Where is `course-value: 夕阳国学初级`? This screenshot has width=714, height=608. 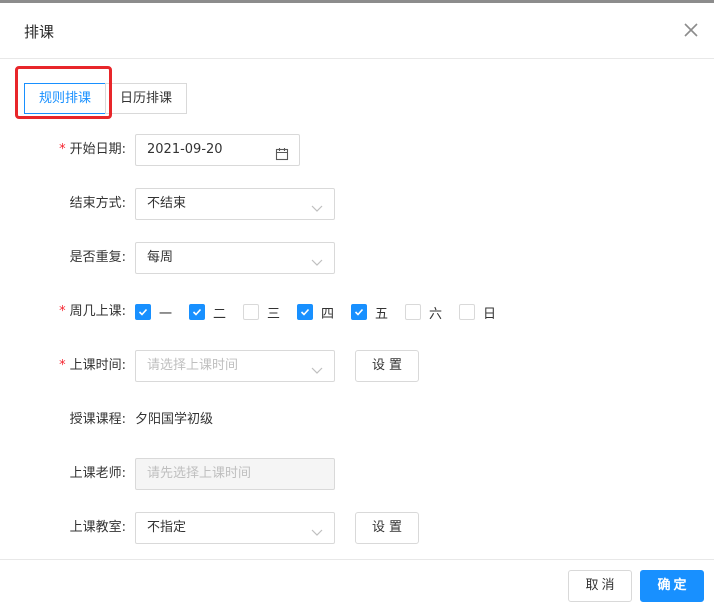
course-value: 夕阳国学初级 is located at coordinates (174, 419).